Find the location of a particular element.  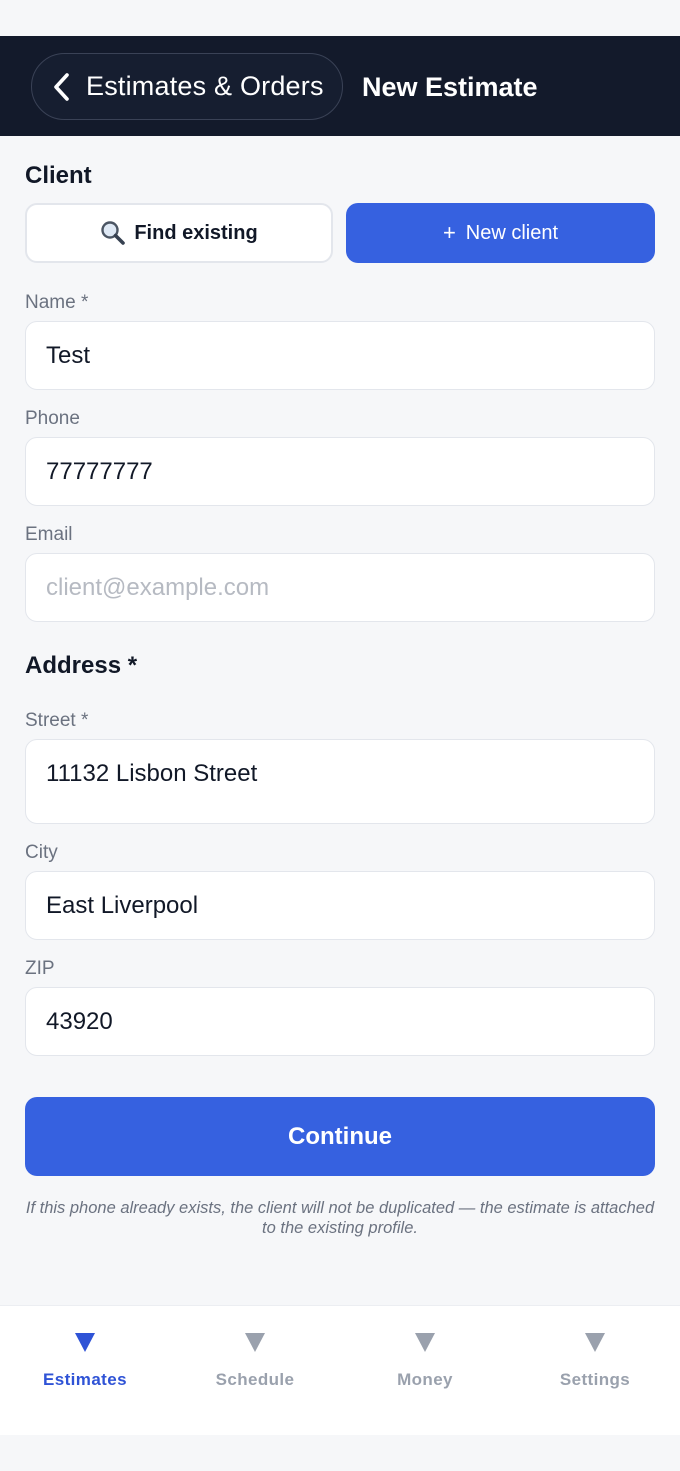

status-bar-area is located at coordinates (340, 18).